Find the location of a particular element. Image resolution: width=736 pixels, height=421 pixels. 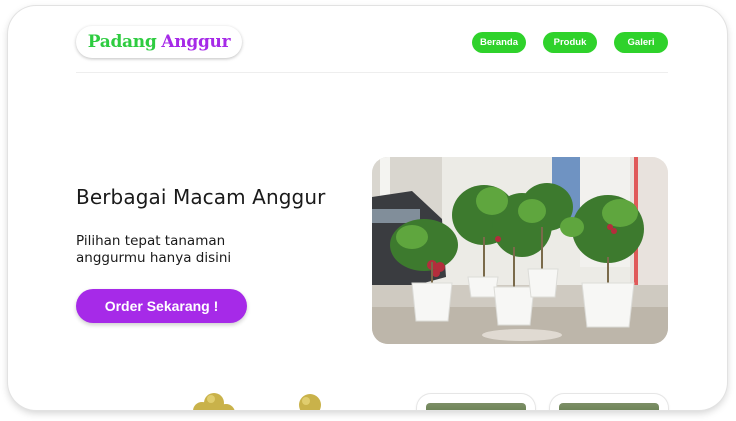

brand-word-padang: Padang is located at coordinates (122, 42).